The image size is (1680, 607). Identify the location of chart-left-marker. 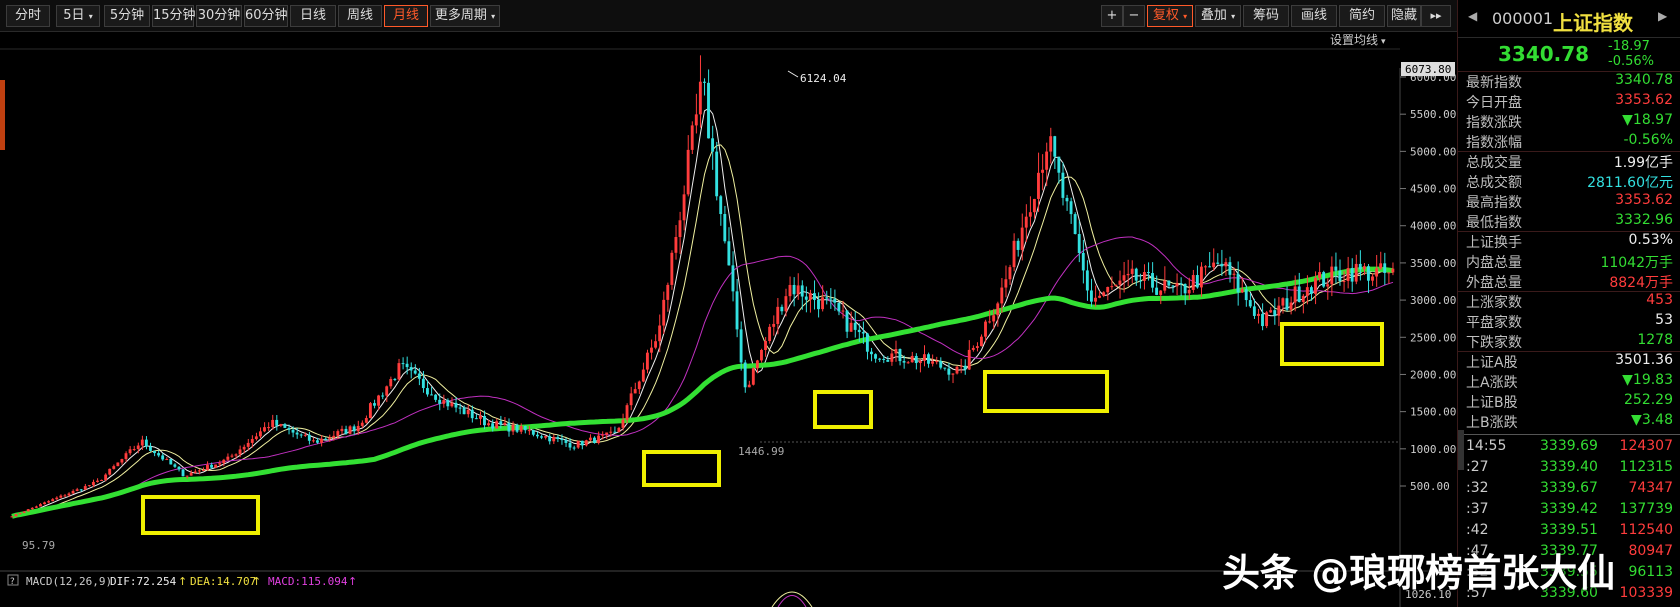
(2, 115).